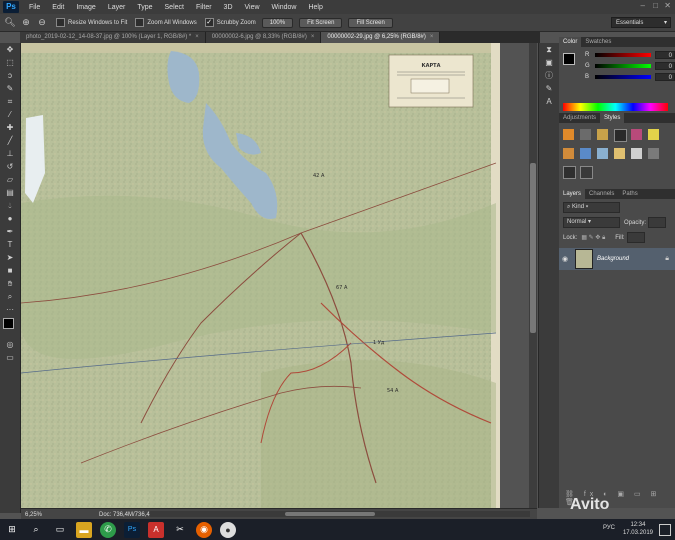 The height and width of the screenshot is (540, 675). Describe the element at coordinates (10, 88) in the screenshot. I see `quick-select-tool-icon: ✎` at that location.